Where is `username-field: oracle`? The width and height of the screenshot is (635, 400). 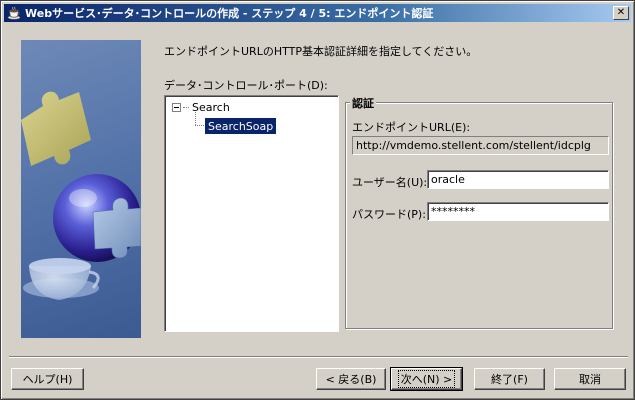
username-field: oracle is located at coordinates (518, 179).